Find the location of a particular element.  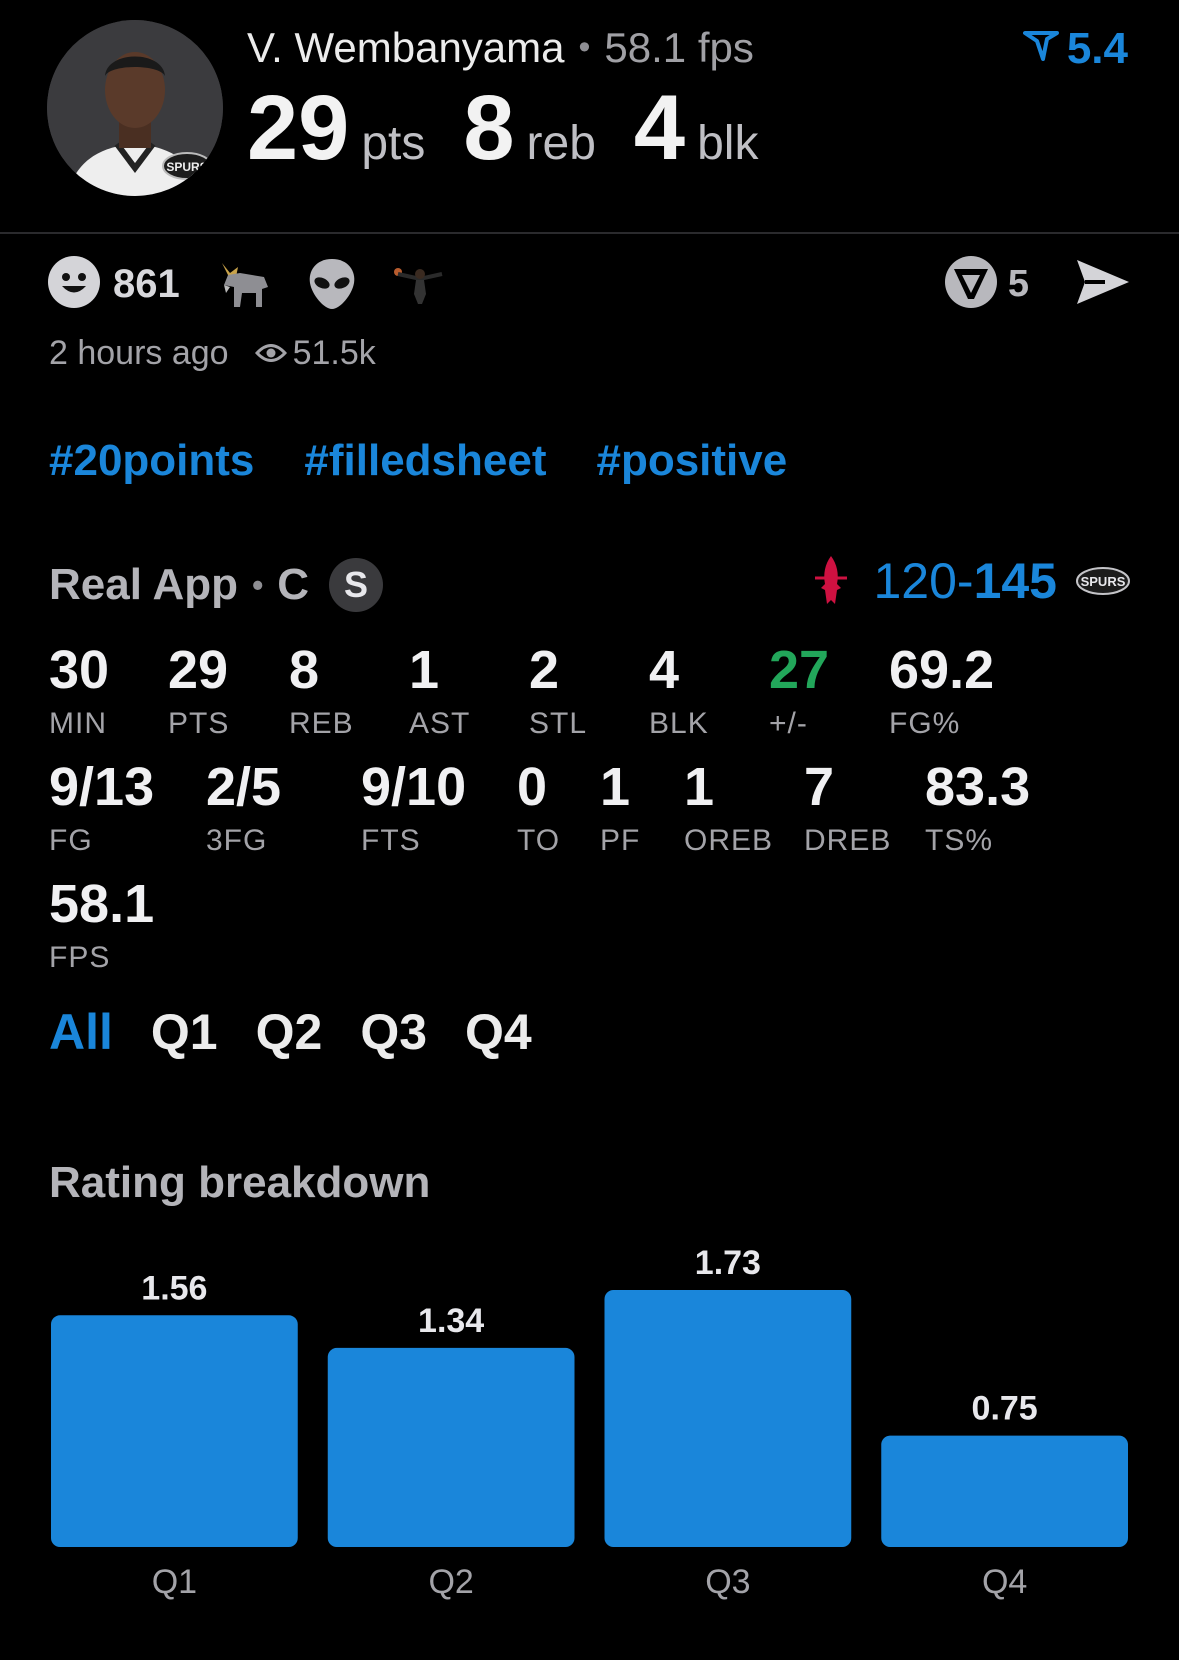

stat-label: 3FG is located at coordinates (237, 840).